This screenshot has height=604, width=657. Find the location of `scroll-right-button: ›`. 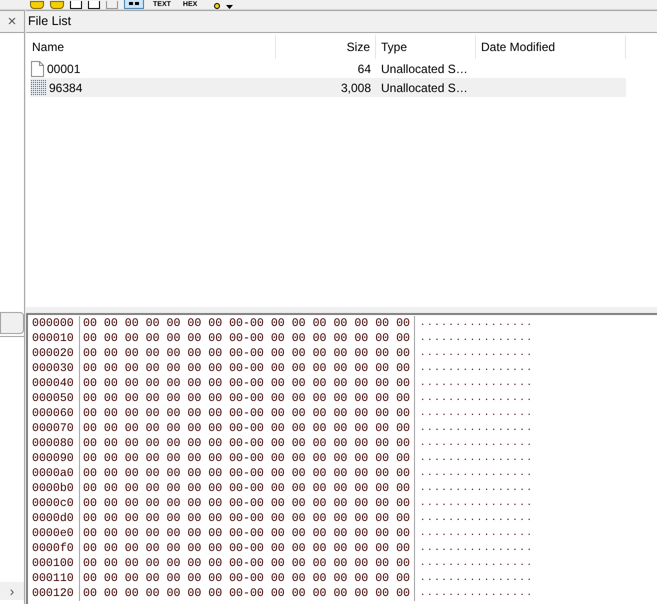

scroll-right-button: › is located at coordinates (12, 591).